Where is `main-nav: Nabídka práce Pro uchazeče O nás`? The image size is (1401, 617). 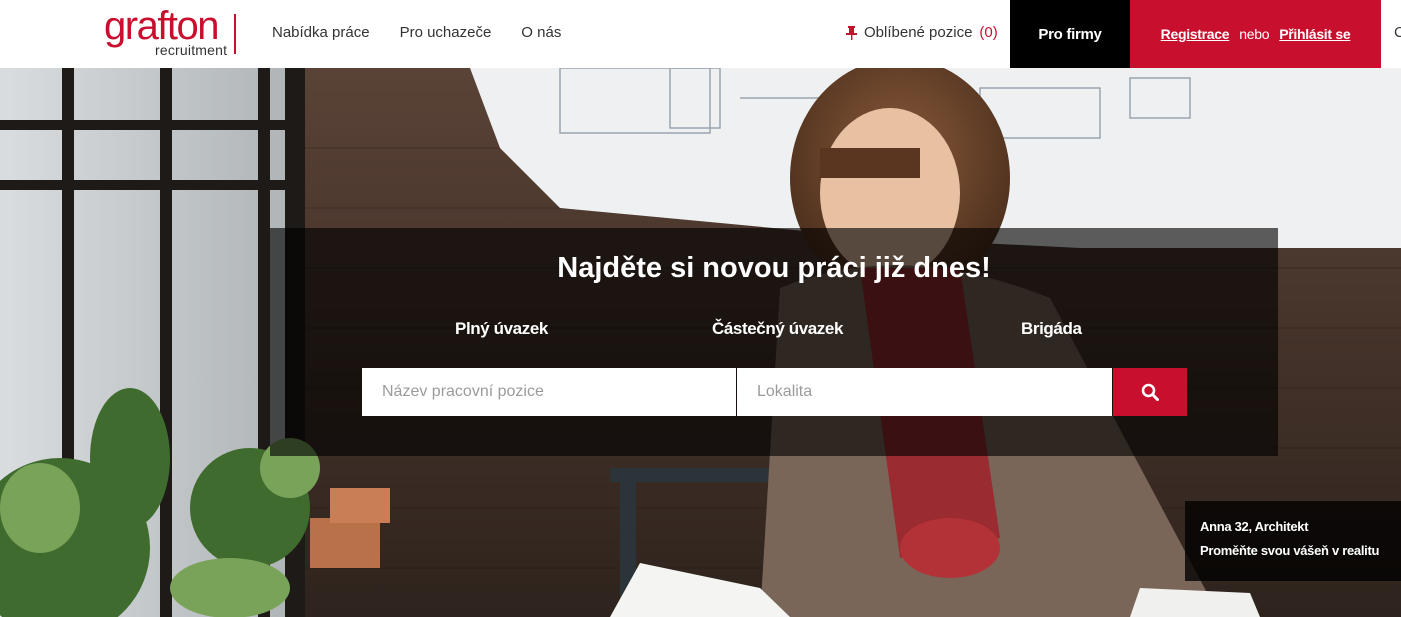 main-nav: Nabídka práce Pro uchazeče O nás is located at coordinates (416, 32).